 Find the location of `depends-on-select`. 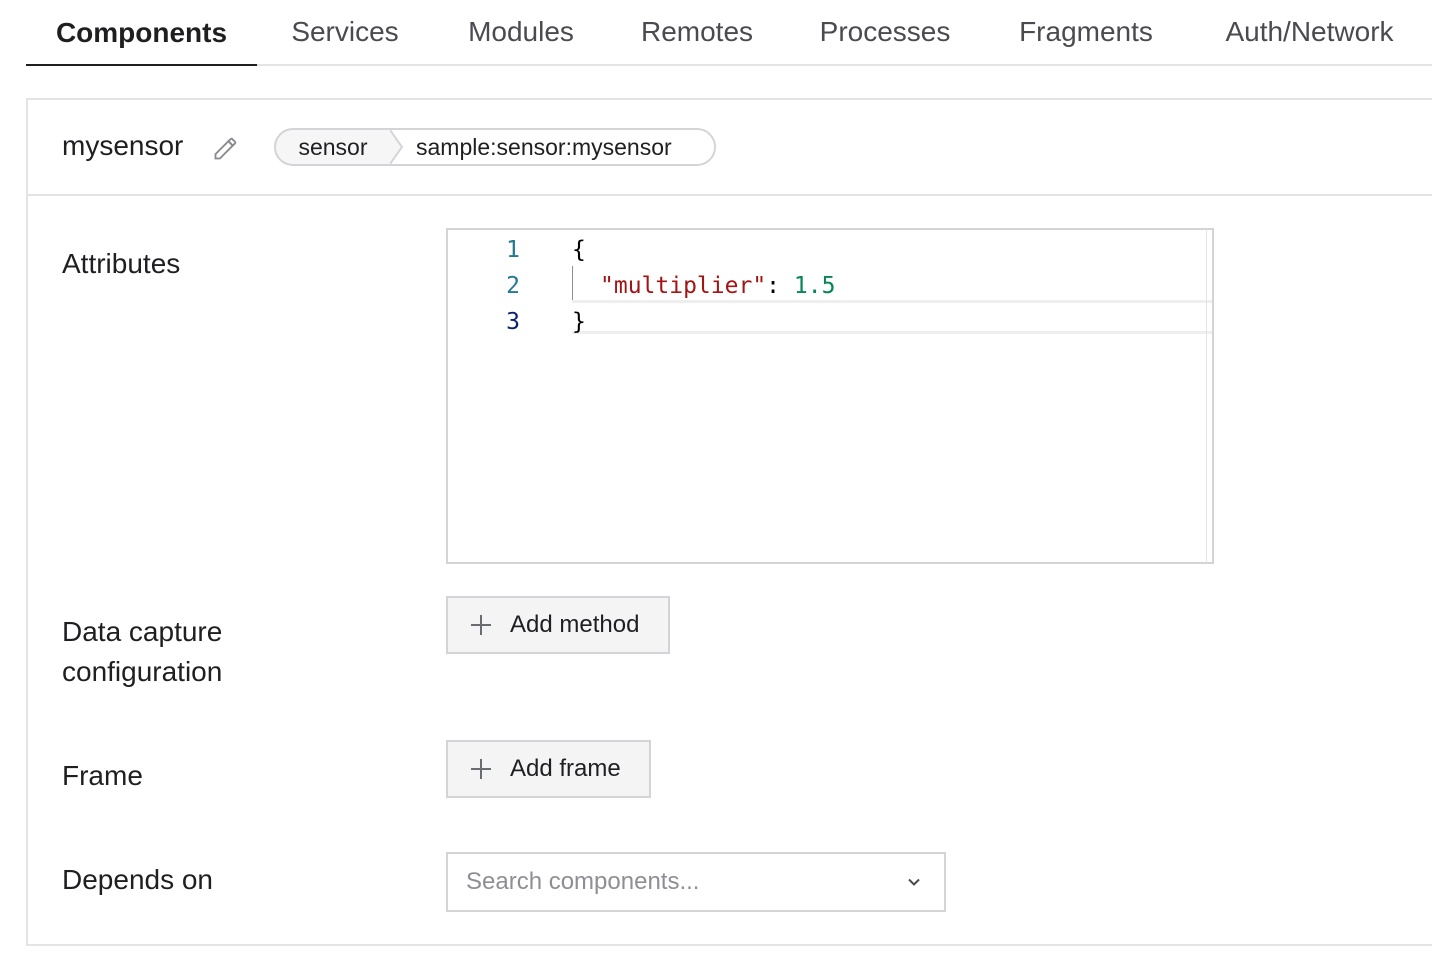

depends-on-select is located at coordinates (696, 882).